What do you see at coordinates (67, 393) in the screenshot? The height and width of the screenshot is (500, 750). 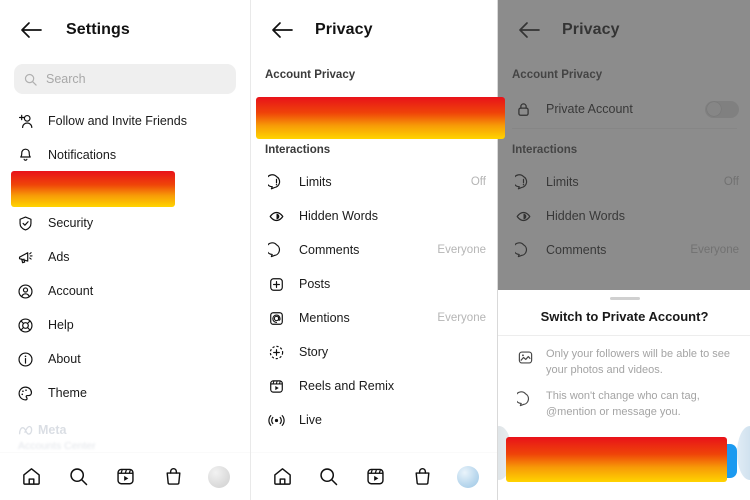 I see `sidebar-item-label: Theme` at bounding box center [67, 393].